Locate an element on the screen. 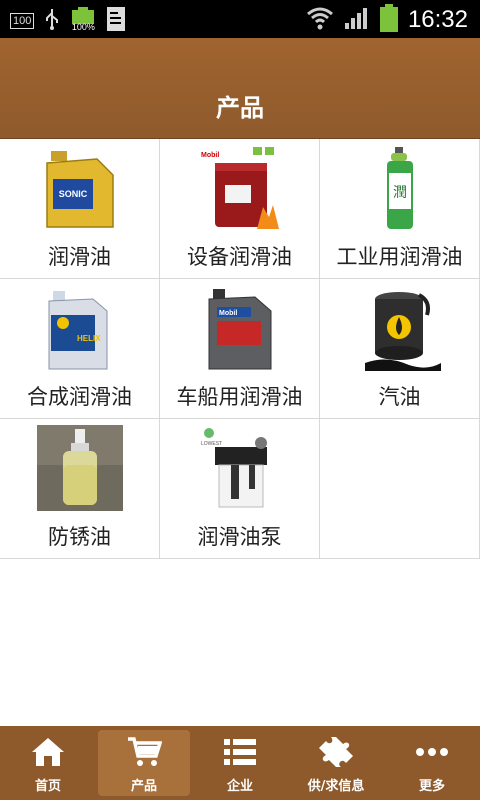 The height and width of the screenshot is (800, 480). dropper-bottle-icon is located at coordinates (79, 468).